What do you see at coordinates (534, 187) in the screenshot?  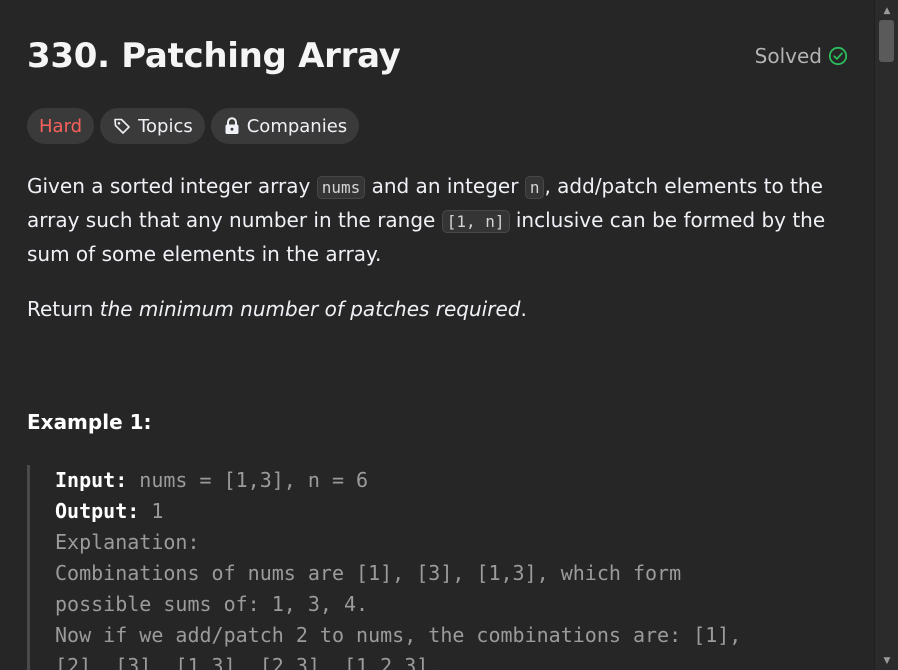 I see `inline-code: n` at bounding box center [534, 187].